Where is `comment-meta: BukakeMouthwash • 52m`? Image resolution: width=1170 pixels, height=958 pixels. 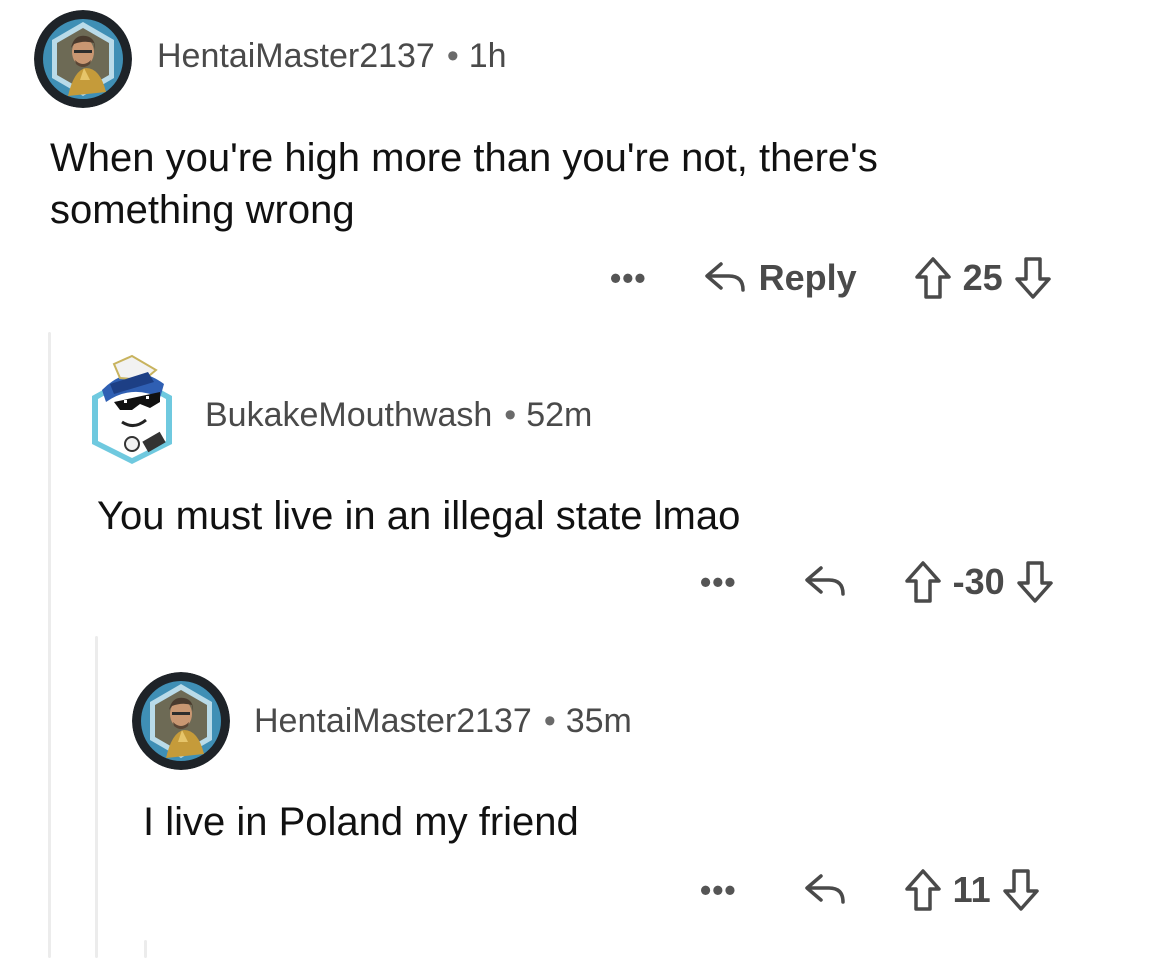 comment-meta: BukakeMouthwash • 52m is located at coordinates (398, 415).